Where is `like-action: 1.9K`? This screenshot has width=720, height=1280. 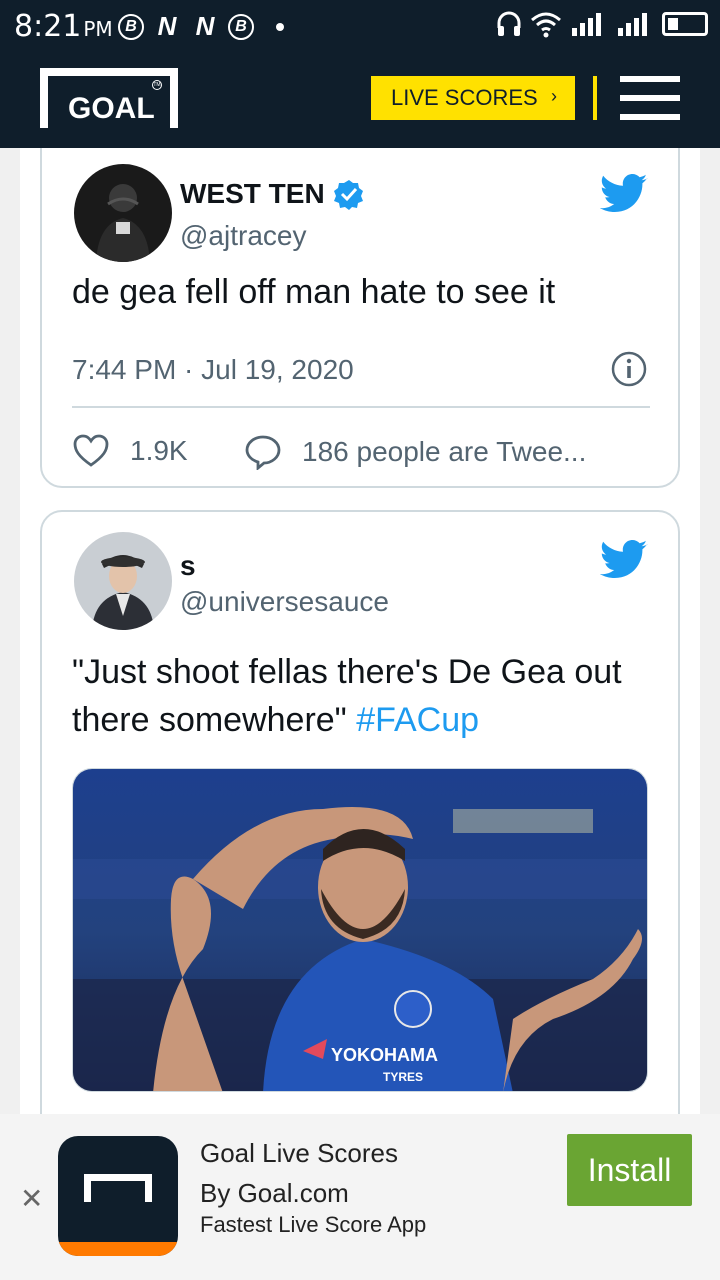 like-action: 1.9K is located at coordinates (130, 451).